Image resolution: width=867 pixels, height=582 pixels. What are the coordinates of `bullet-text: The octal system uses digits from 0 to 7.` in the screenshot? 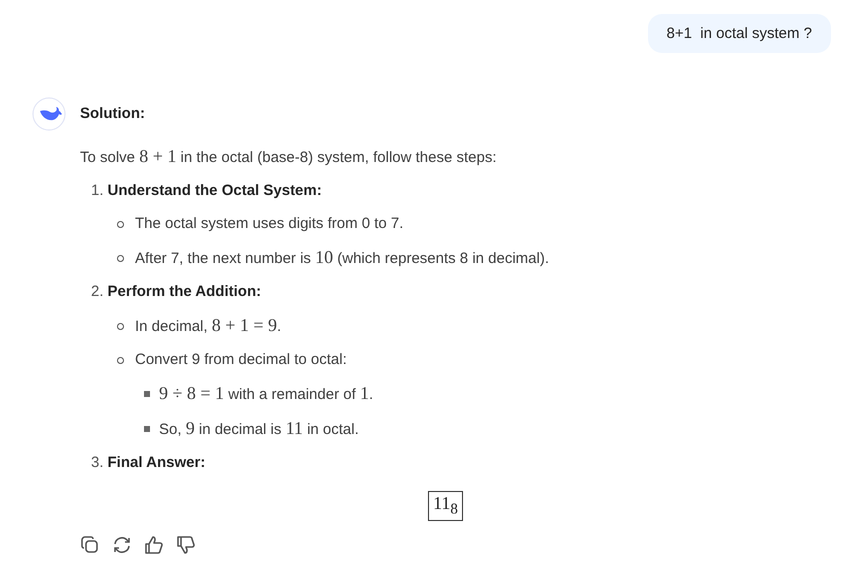 It's located at (269, 224).